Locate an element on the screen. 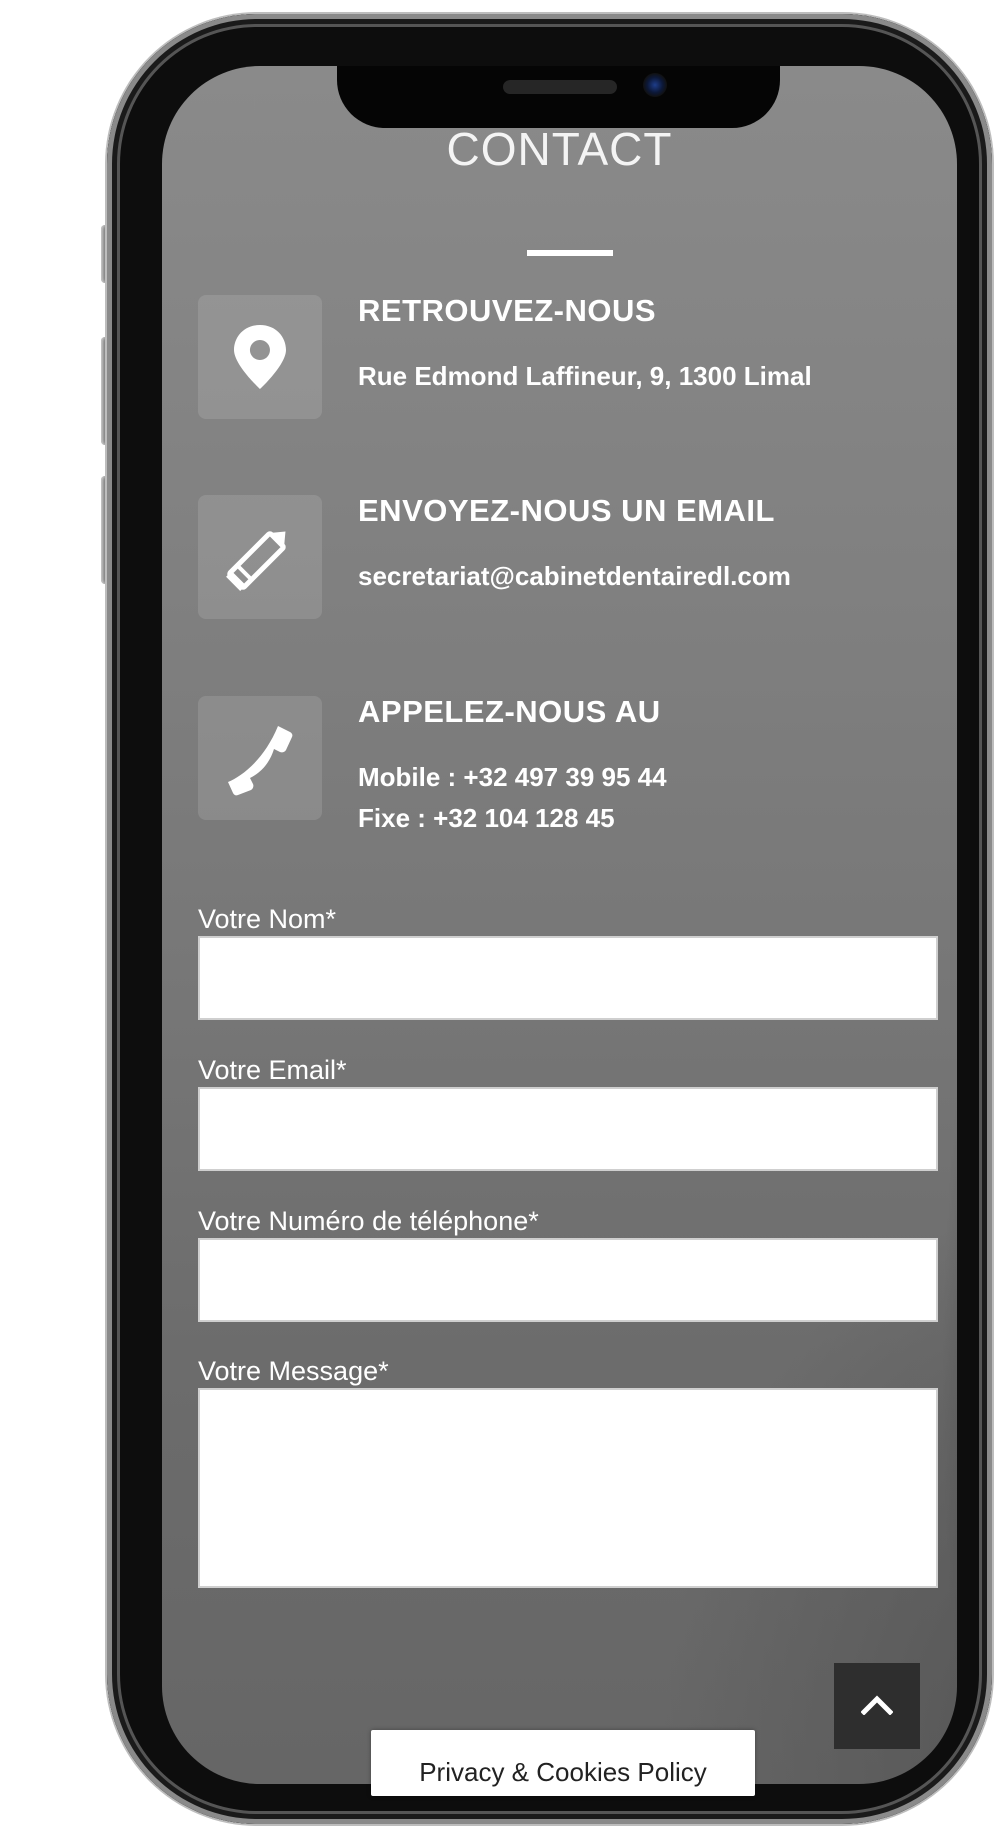  address-icon-box is located at coordinates (260, 357).